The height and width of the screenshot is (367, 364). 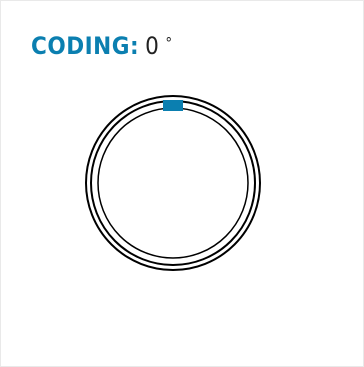 I want to click on coding-label: CODING:, so click(x=85, y=46).